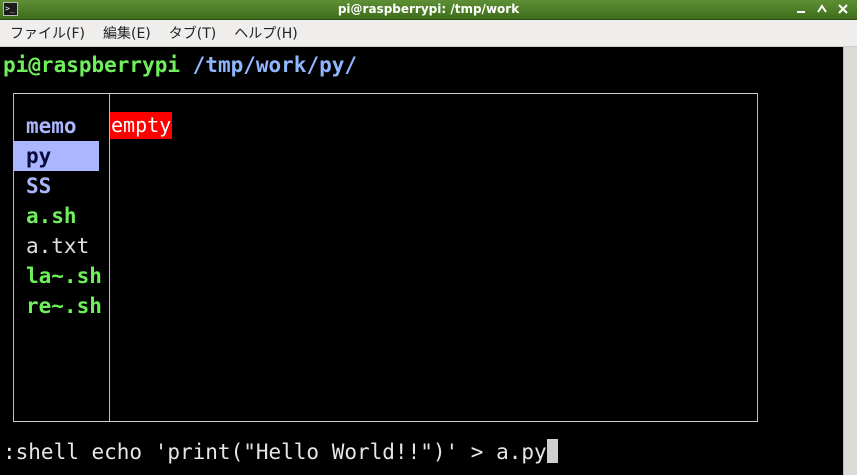  What do you see at coordinates (61, 276) in the screenshot?
I see `file-entry-la-sh: la~.sh` at bounding box center [61, 276].